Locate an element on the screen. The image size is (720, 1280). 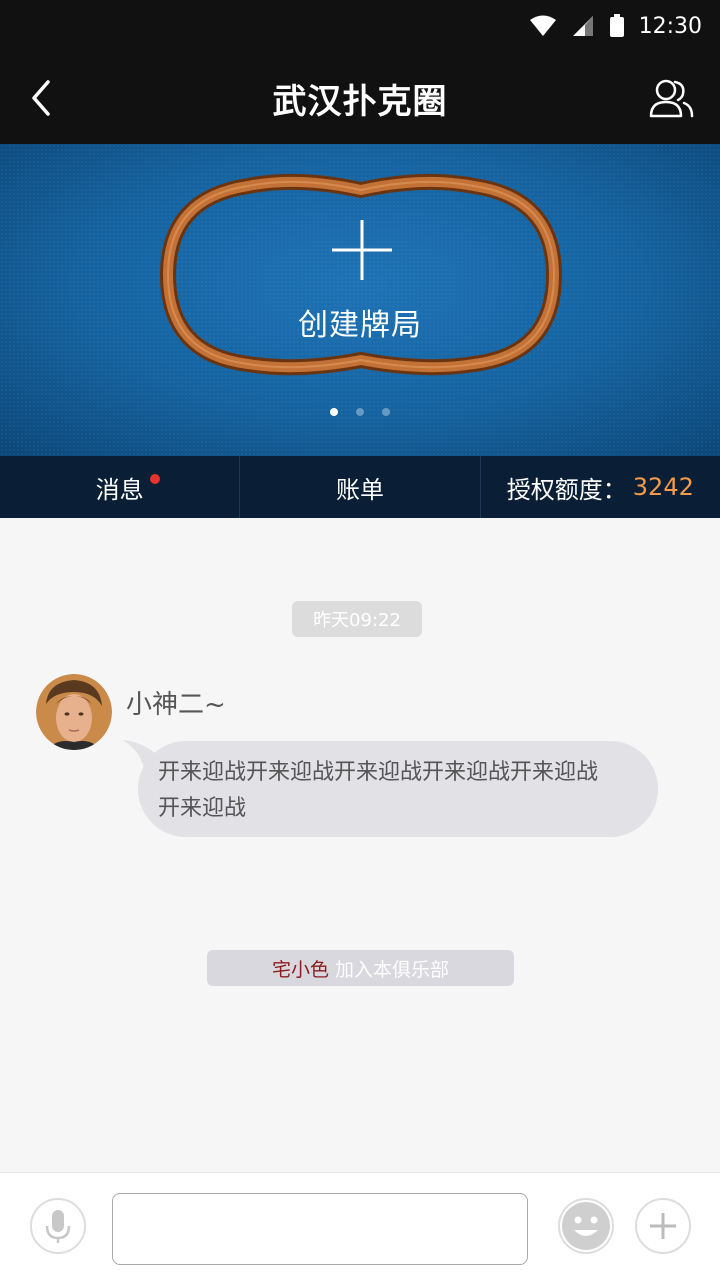
message-text-line: 开来迎战开来迎战开来迎战开来迎战开来迎战 is located at coordinates (378, 772).